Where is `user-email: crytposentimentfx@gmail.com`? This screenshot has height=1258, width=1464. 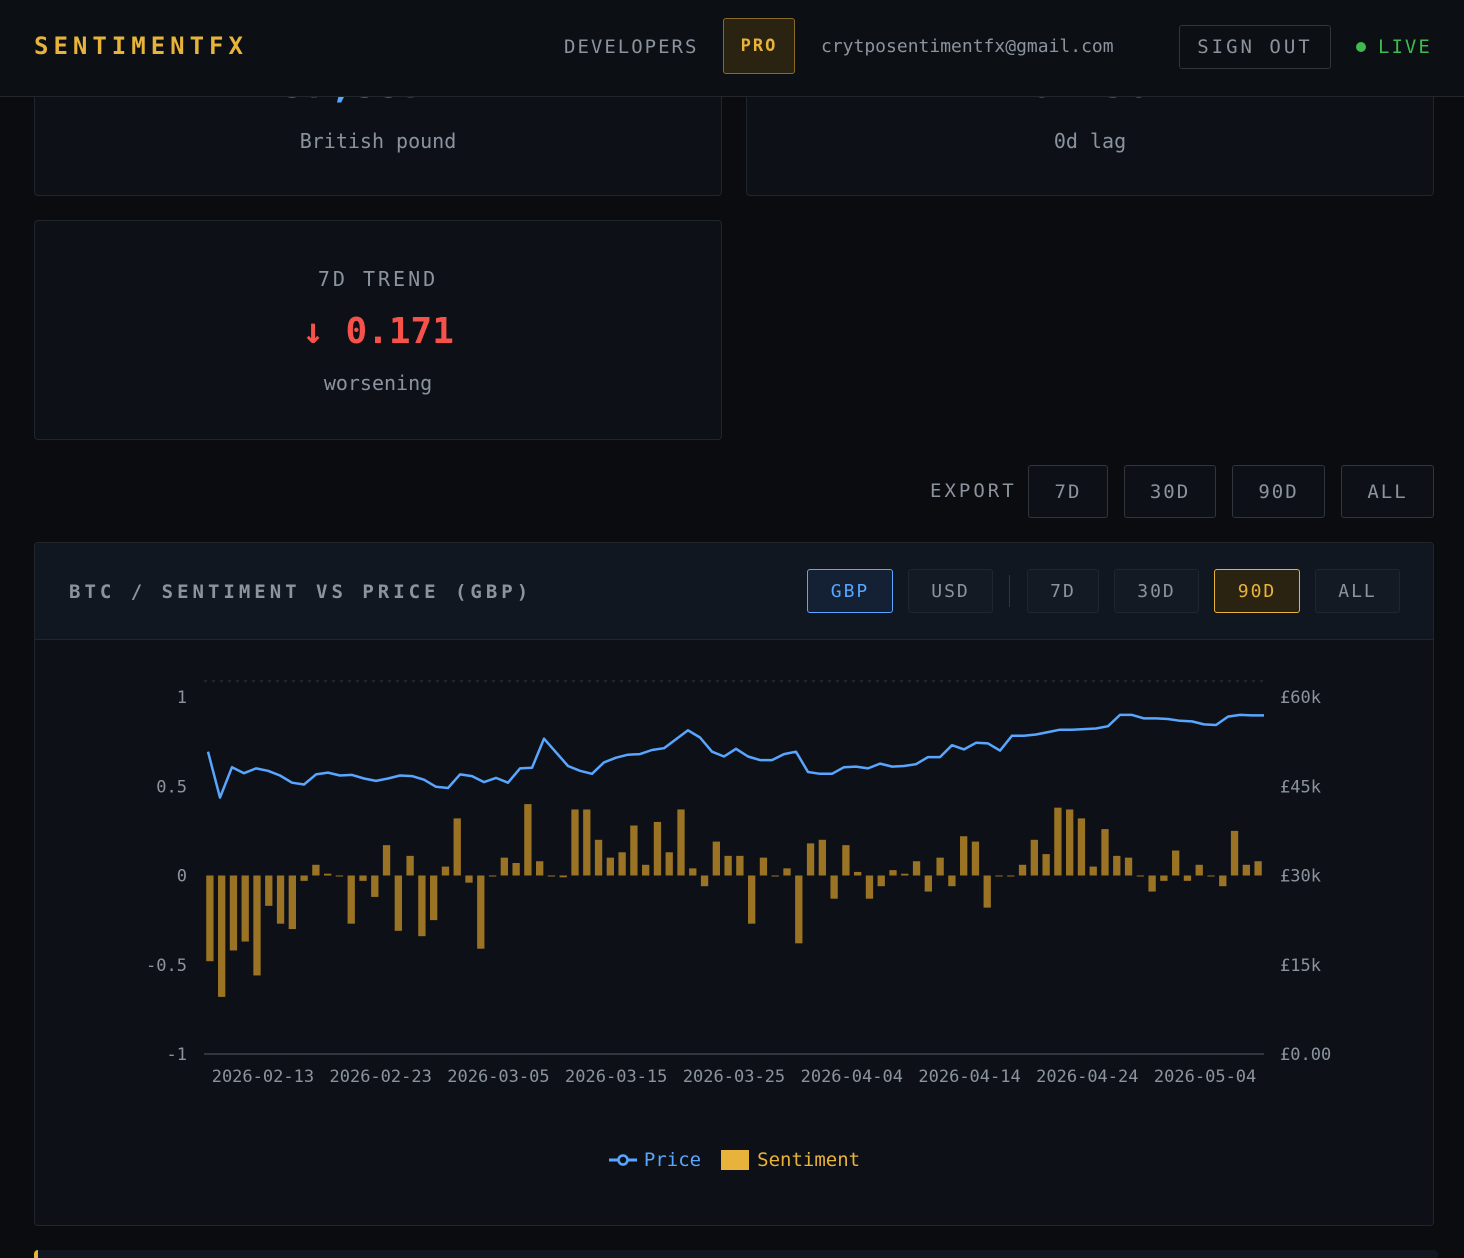
user-email: crytposentimentfx@gmail.com is located at coordinates (967, 46).